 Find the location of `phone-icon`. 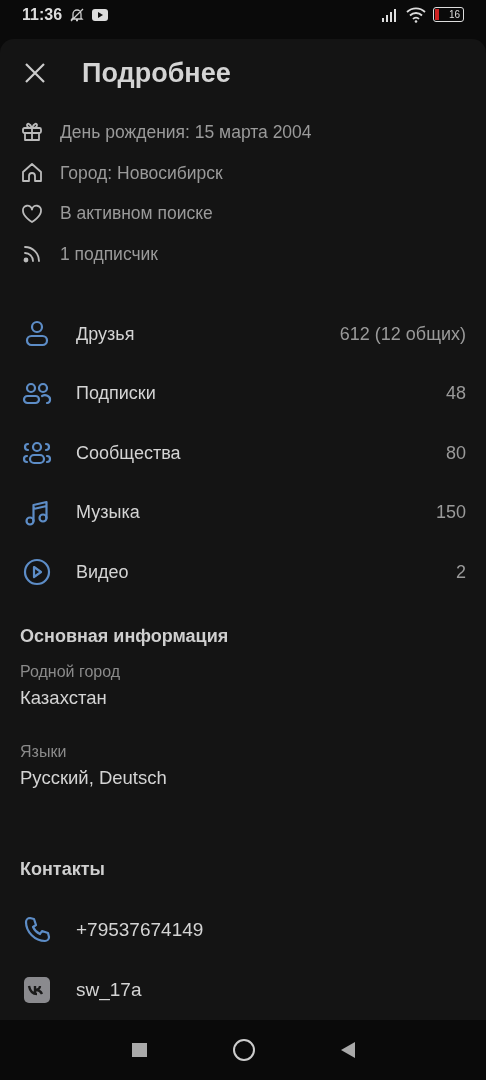

phone-icon is located at coordinates (37, 930).